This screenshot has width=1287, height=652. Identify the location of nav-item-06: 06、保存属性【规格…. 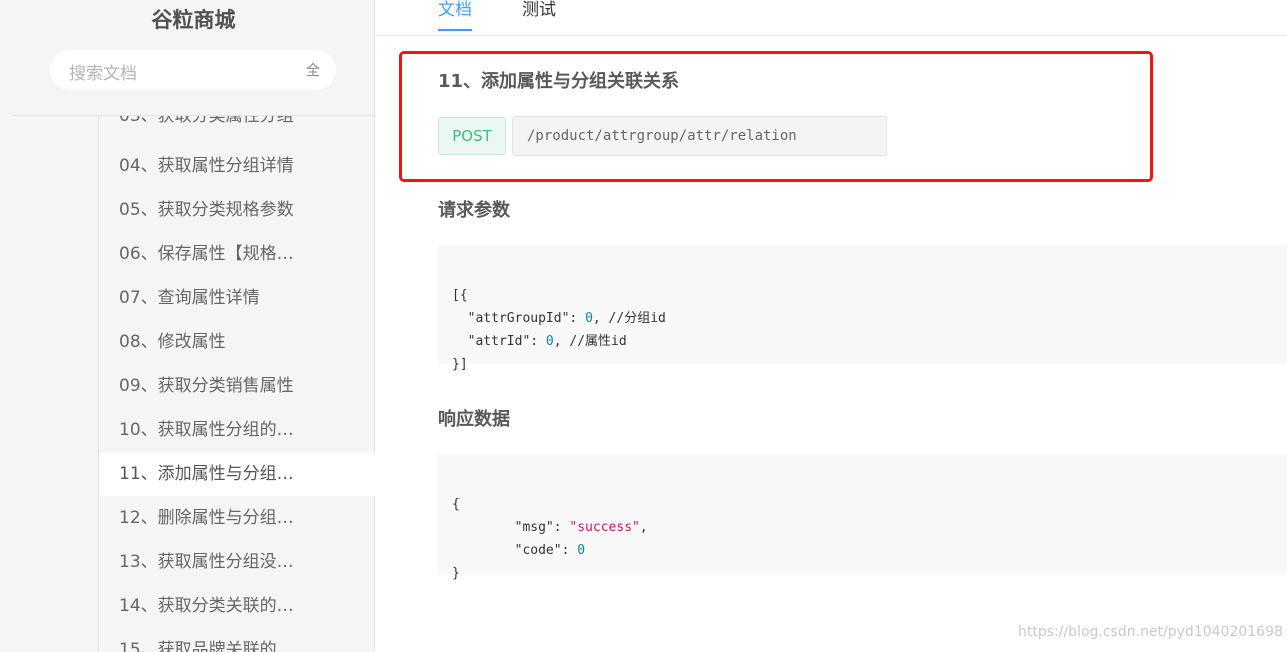
(237, 254).